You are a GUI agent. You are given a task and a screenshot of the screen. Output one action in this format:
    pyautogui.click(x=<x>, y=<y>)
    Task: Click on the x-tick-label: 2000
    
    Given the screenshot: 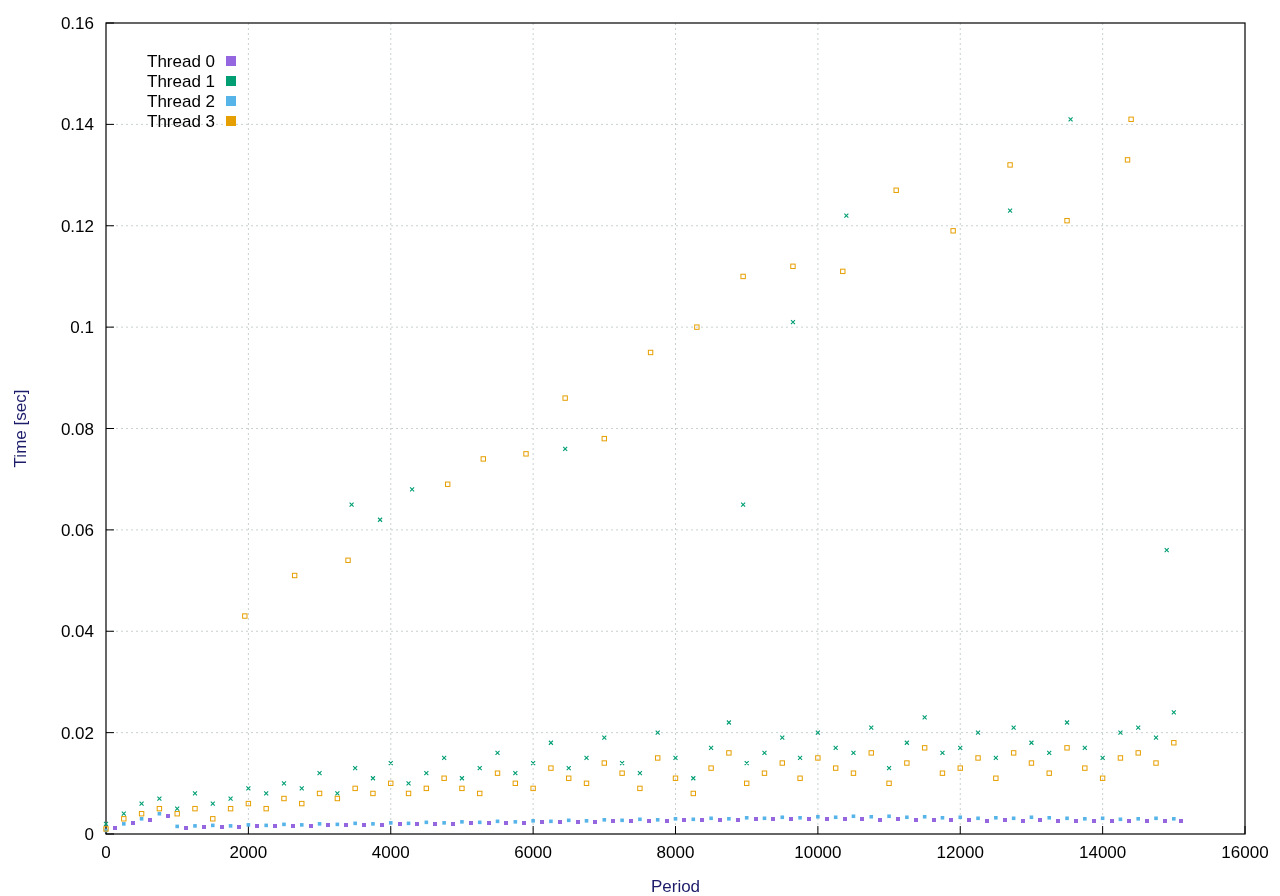 What is the action you would take?
    pyautogui.click(x=248, y=852)
    